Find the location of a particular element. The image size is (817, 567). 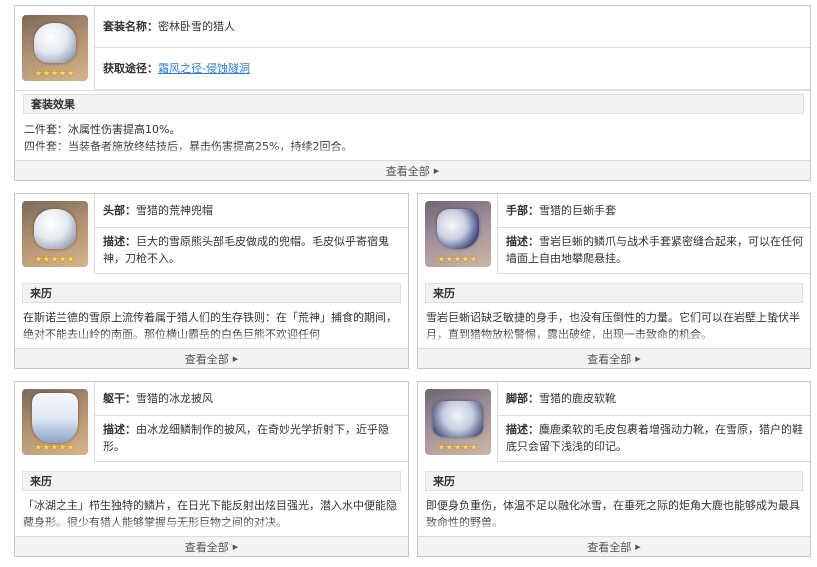

slot-value: 雪猎的荒神兜帽 is located at coordinates (174, 210).